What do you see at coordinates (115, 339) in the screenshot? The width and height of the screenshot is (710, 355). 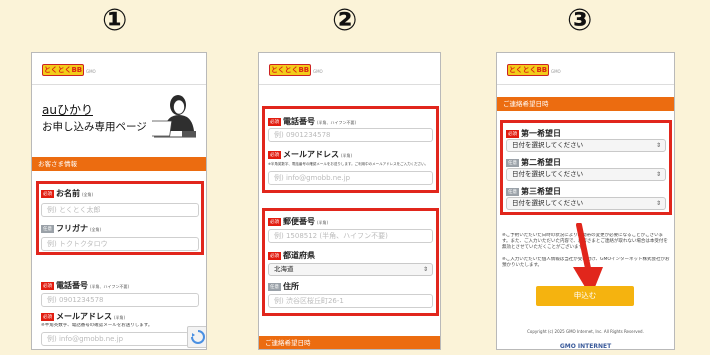 I see `email-input: 例) info@gmobb.ne.jp` at bounding box center [115, 339].